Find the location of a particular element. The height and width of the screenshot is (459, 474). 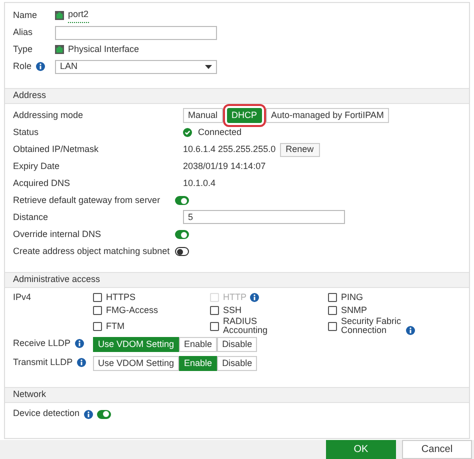

checkbox-label: HTTP is located at coordinates (234, 297).